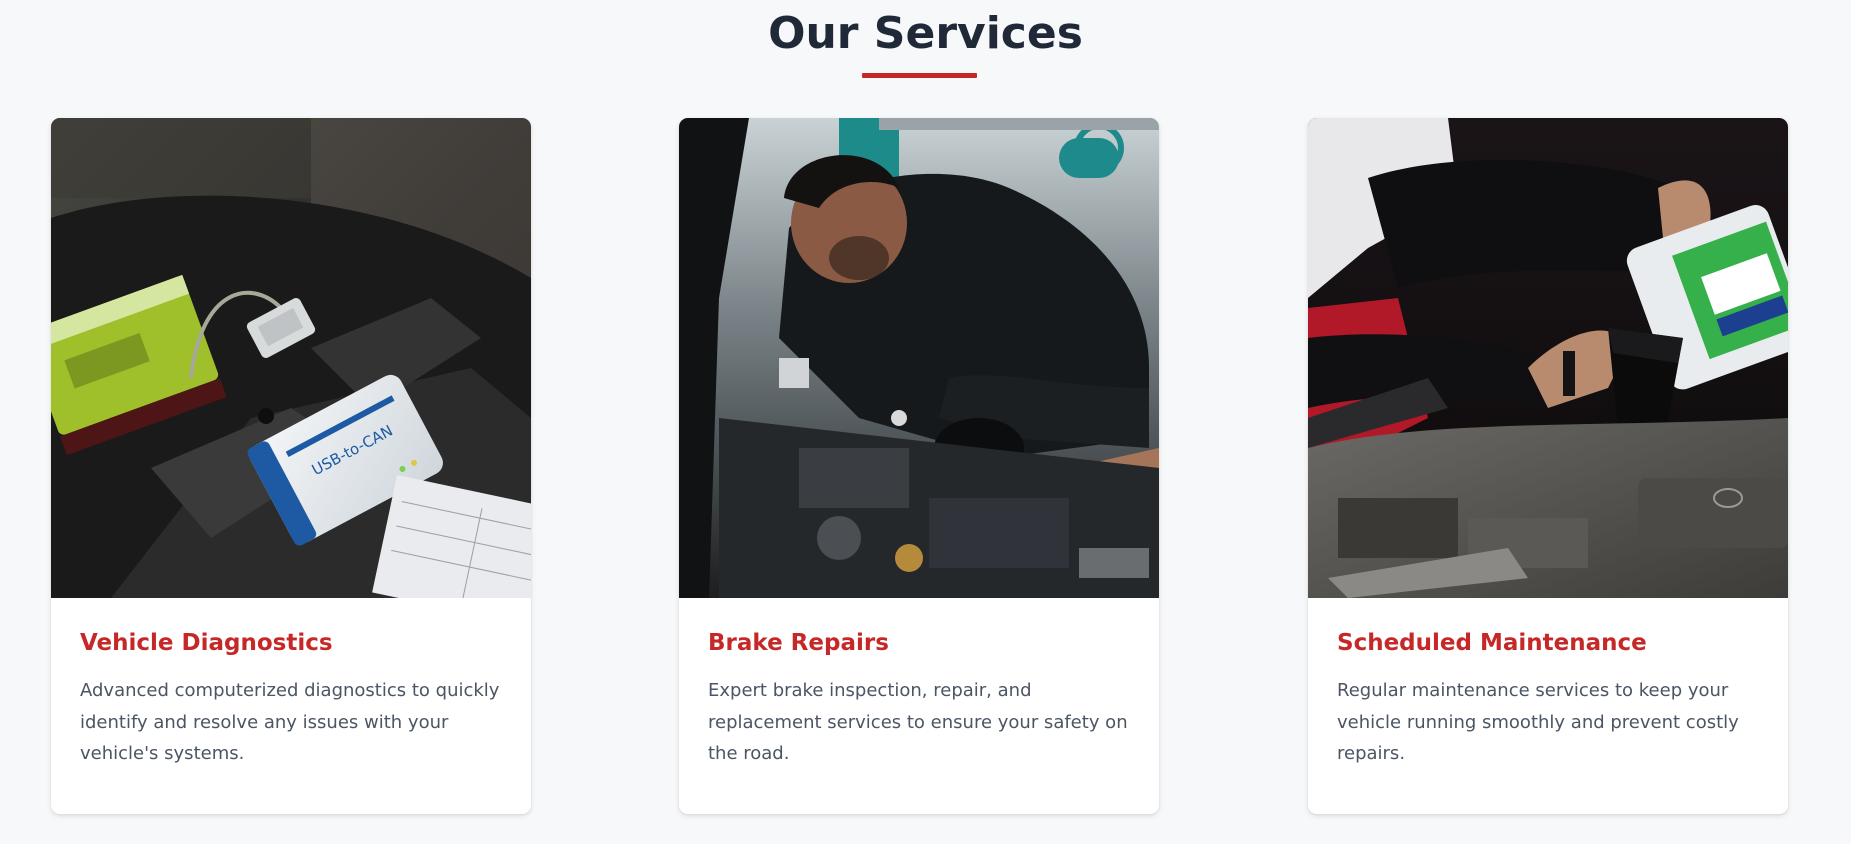  What do you see at coordinates (919, 358) in the screenshot?
I see `service-image-brake-repairs` at bounding box center [919, 358].